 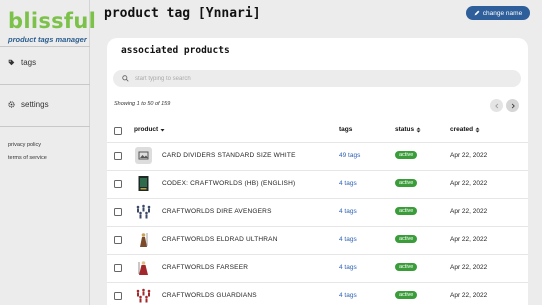 What do you see at coordinates (217, 211) in the screenshot?
I see `product-name: CRAFTWORLDS DIRE AVENGERS` at bounding box center [217, 211].